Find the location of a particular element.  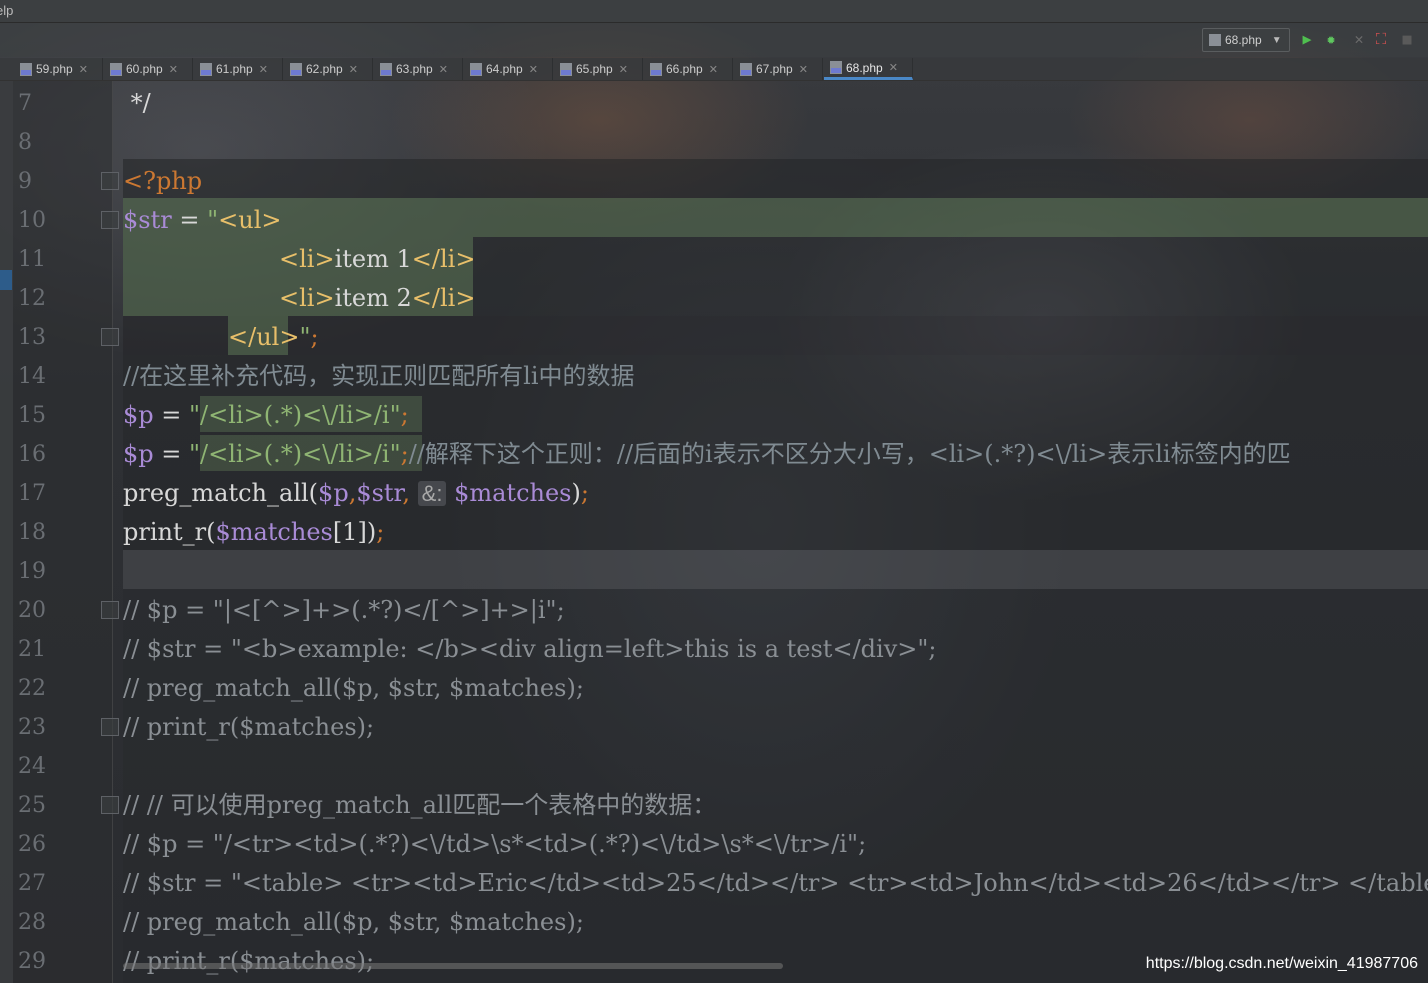

operator: = is located at coordinates (171, 415).